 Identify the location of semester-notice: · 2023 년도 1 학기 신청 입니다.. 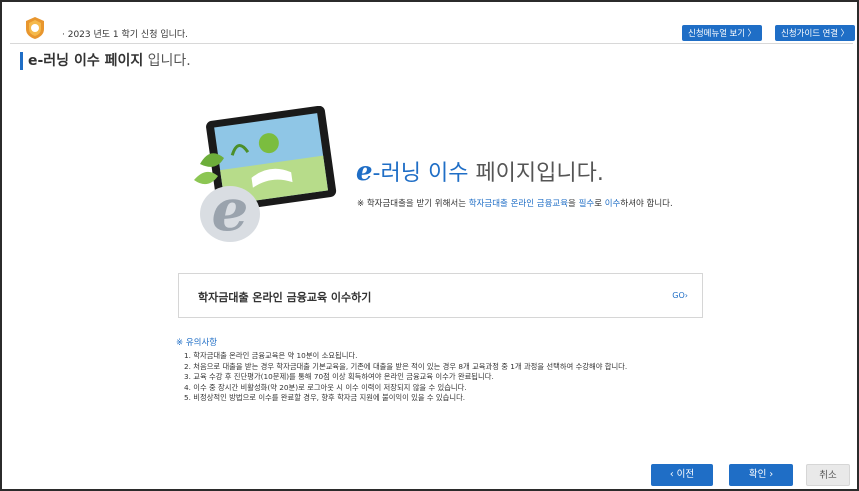
(125, 35).